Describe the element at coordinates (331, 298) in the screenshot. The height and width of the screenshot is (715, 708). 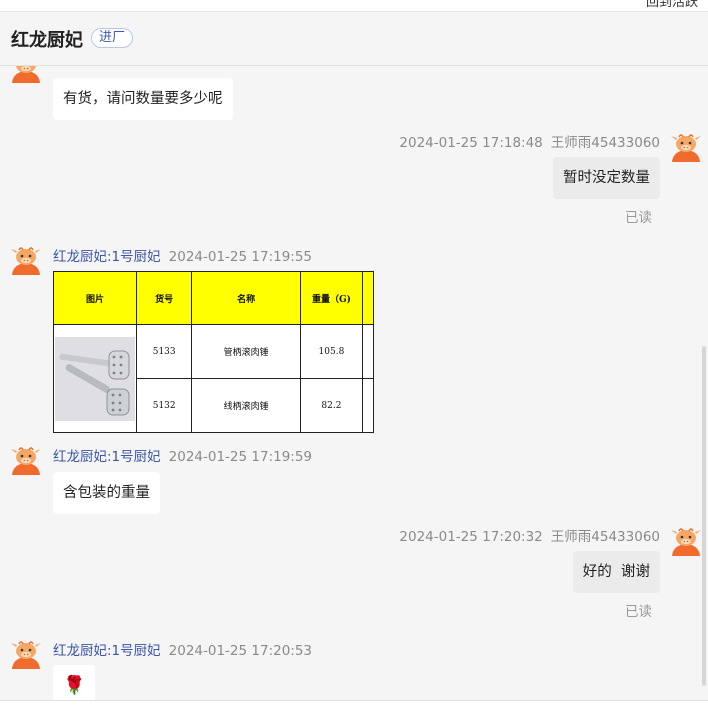
I see `table-header-cell: 重量（G)` at that location.